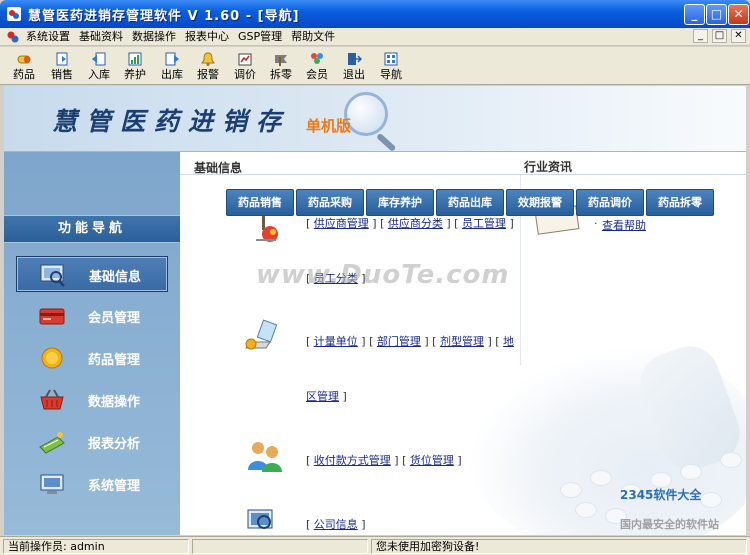 This screenshot has width=750, height=555. What do you see at coordinates (341, 223) in the screenshot?
I see `supplier-management-link: 供应商管理` at bounding box center [341, 223].